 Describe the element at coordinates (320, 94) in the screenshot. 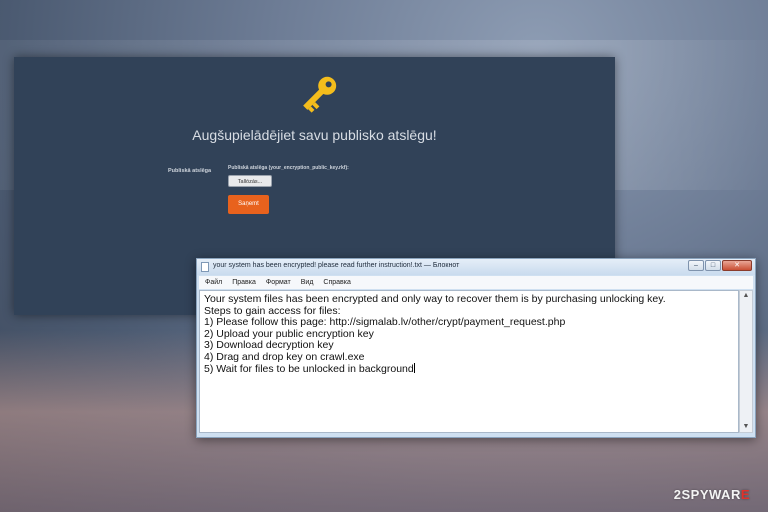

I see `key-icon` at that location.